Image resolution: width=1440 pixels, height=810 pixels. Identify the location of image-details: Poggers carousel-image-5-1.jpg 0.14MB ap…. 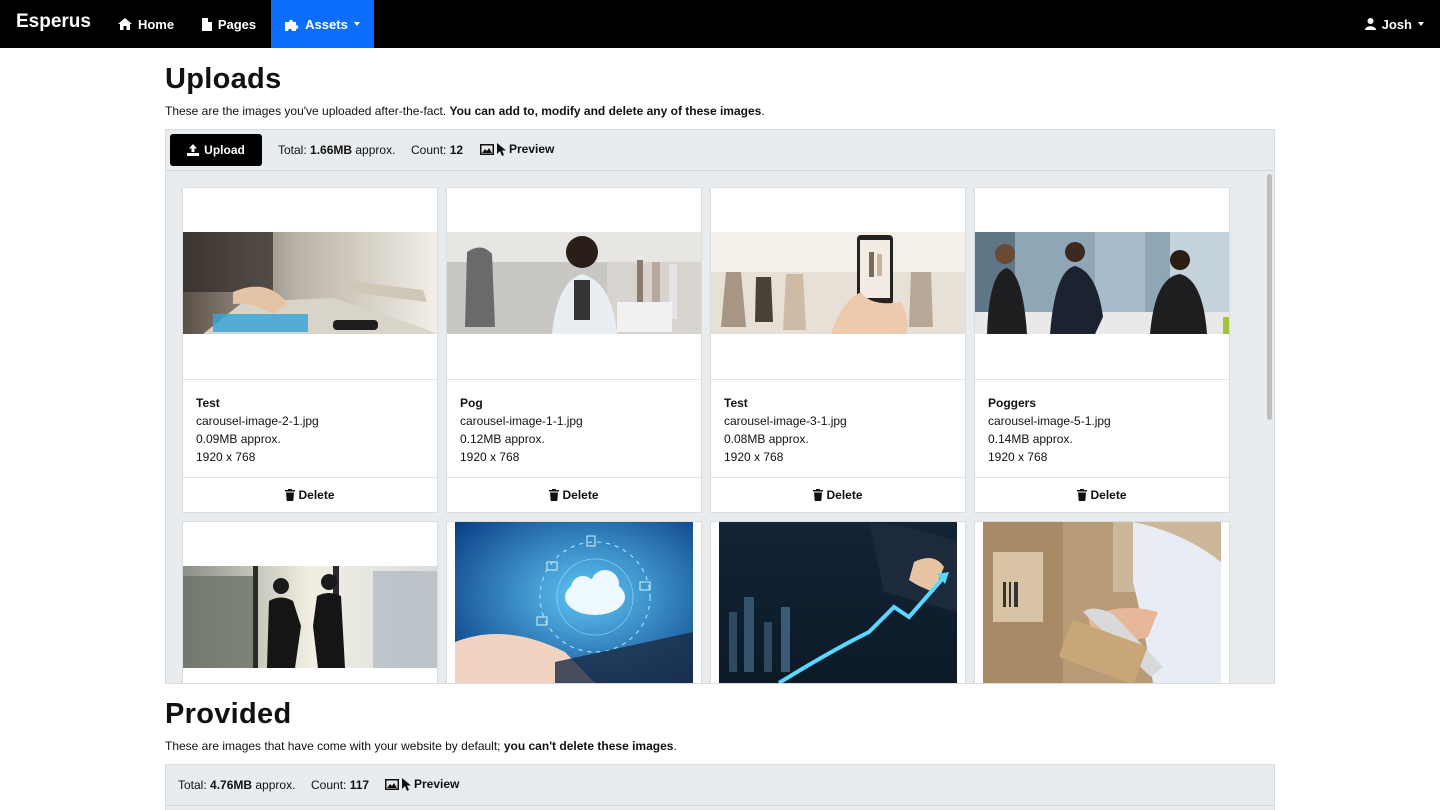
(1102, 428).